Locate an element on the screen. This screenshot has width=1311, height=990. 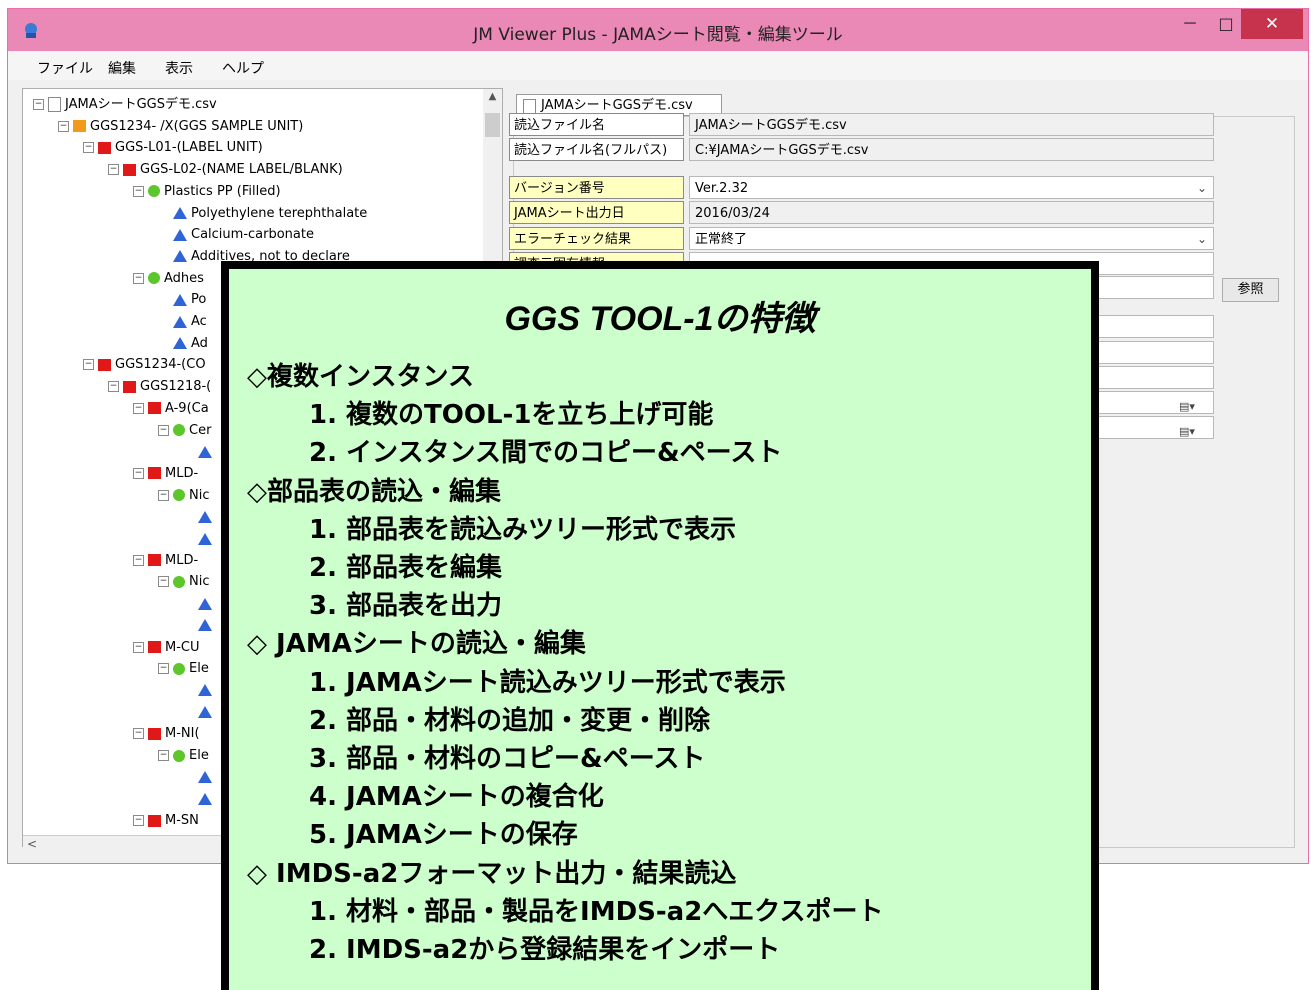
title-bar: JM Viewer Plus - JAMAシート閲覧・編集ツール － □ ✕ is located at coordinates (658, 30).